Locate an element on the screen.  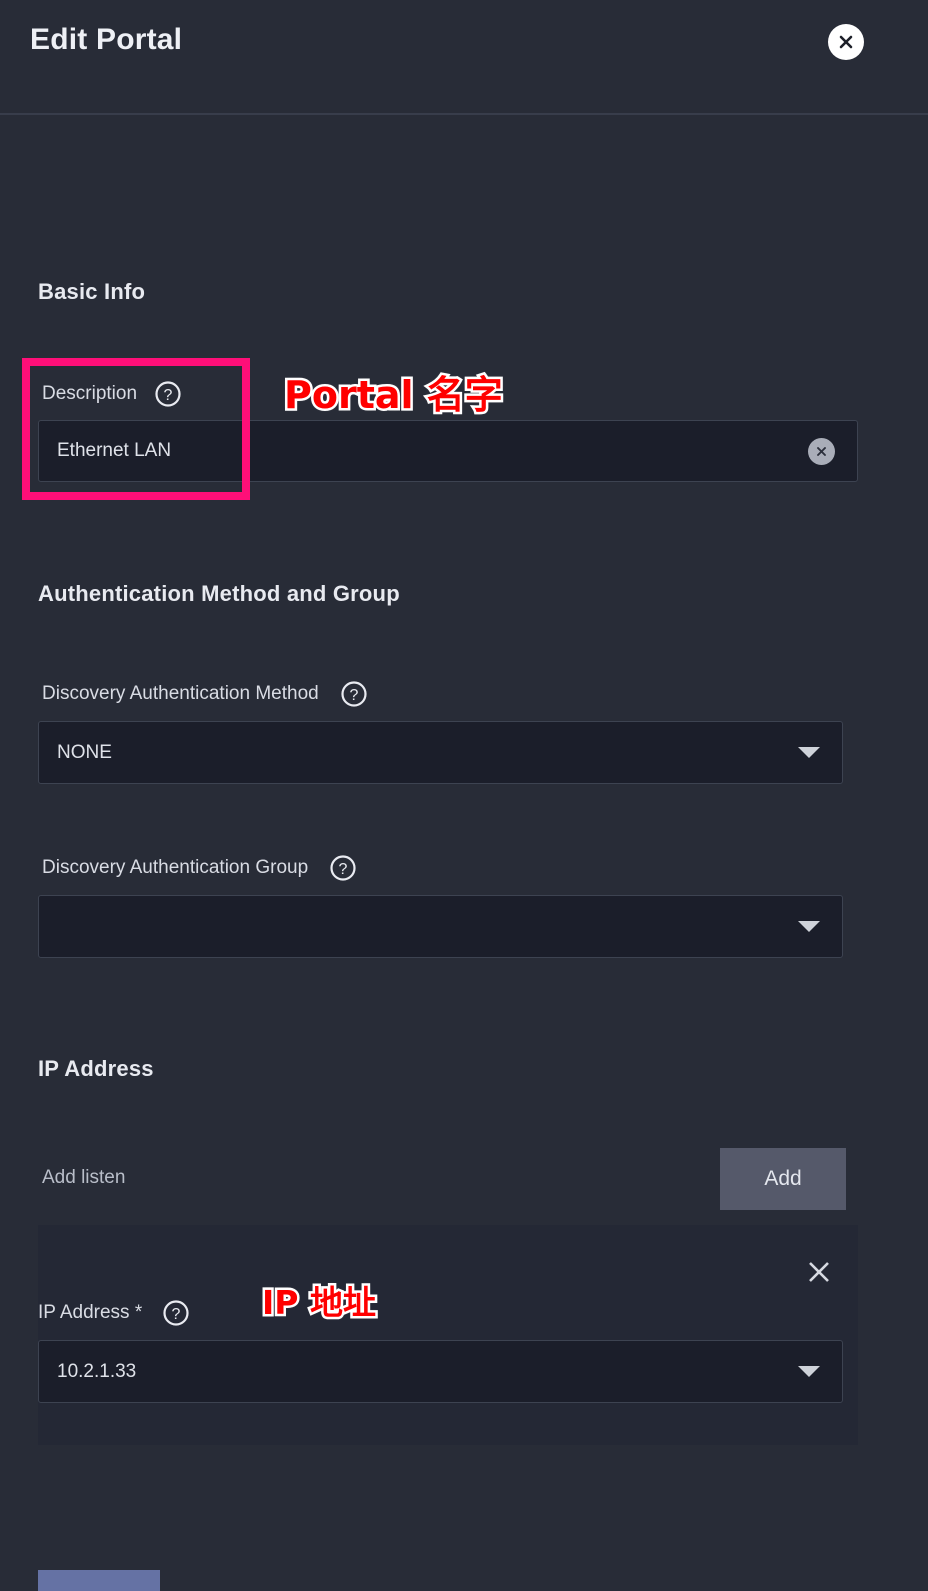
discovery-auth-method-select: NONE is located at coordinates (440, 752).